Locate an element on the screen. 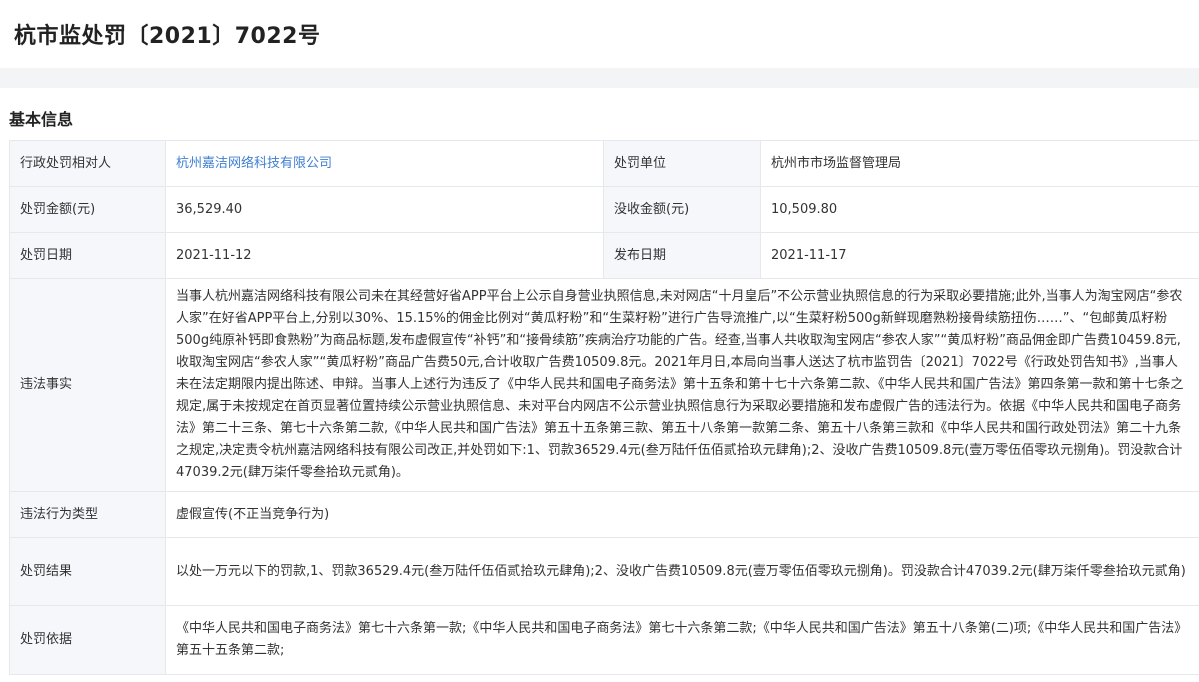 This screenshot has width=1199, height=682. unit-label: 处罚单位 is located at coordinates (682, 163).